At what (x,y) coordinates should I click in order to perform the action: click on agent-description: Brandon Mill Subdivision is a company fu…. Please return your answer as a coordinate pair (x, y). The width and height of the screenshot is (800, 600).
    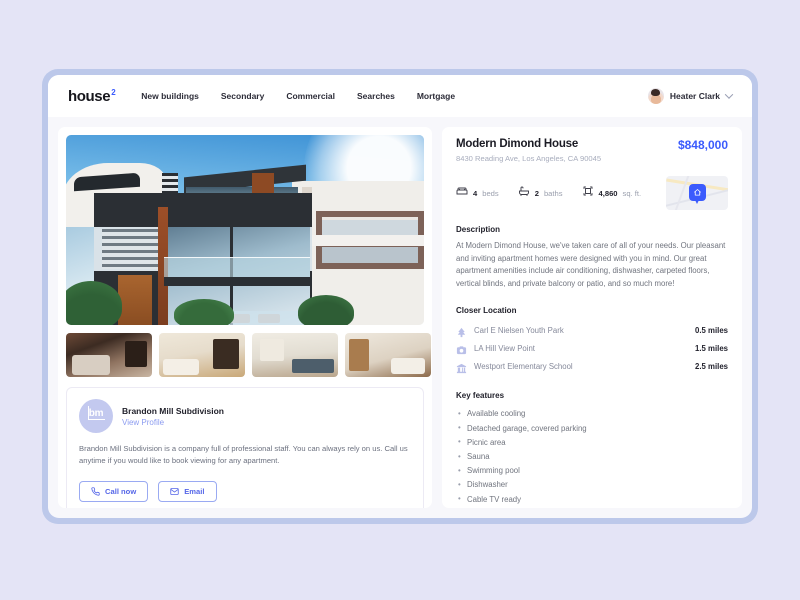
    Looking at the image, I should click on (243, 455).